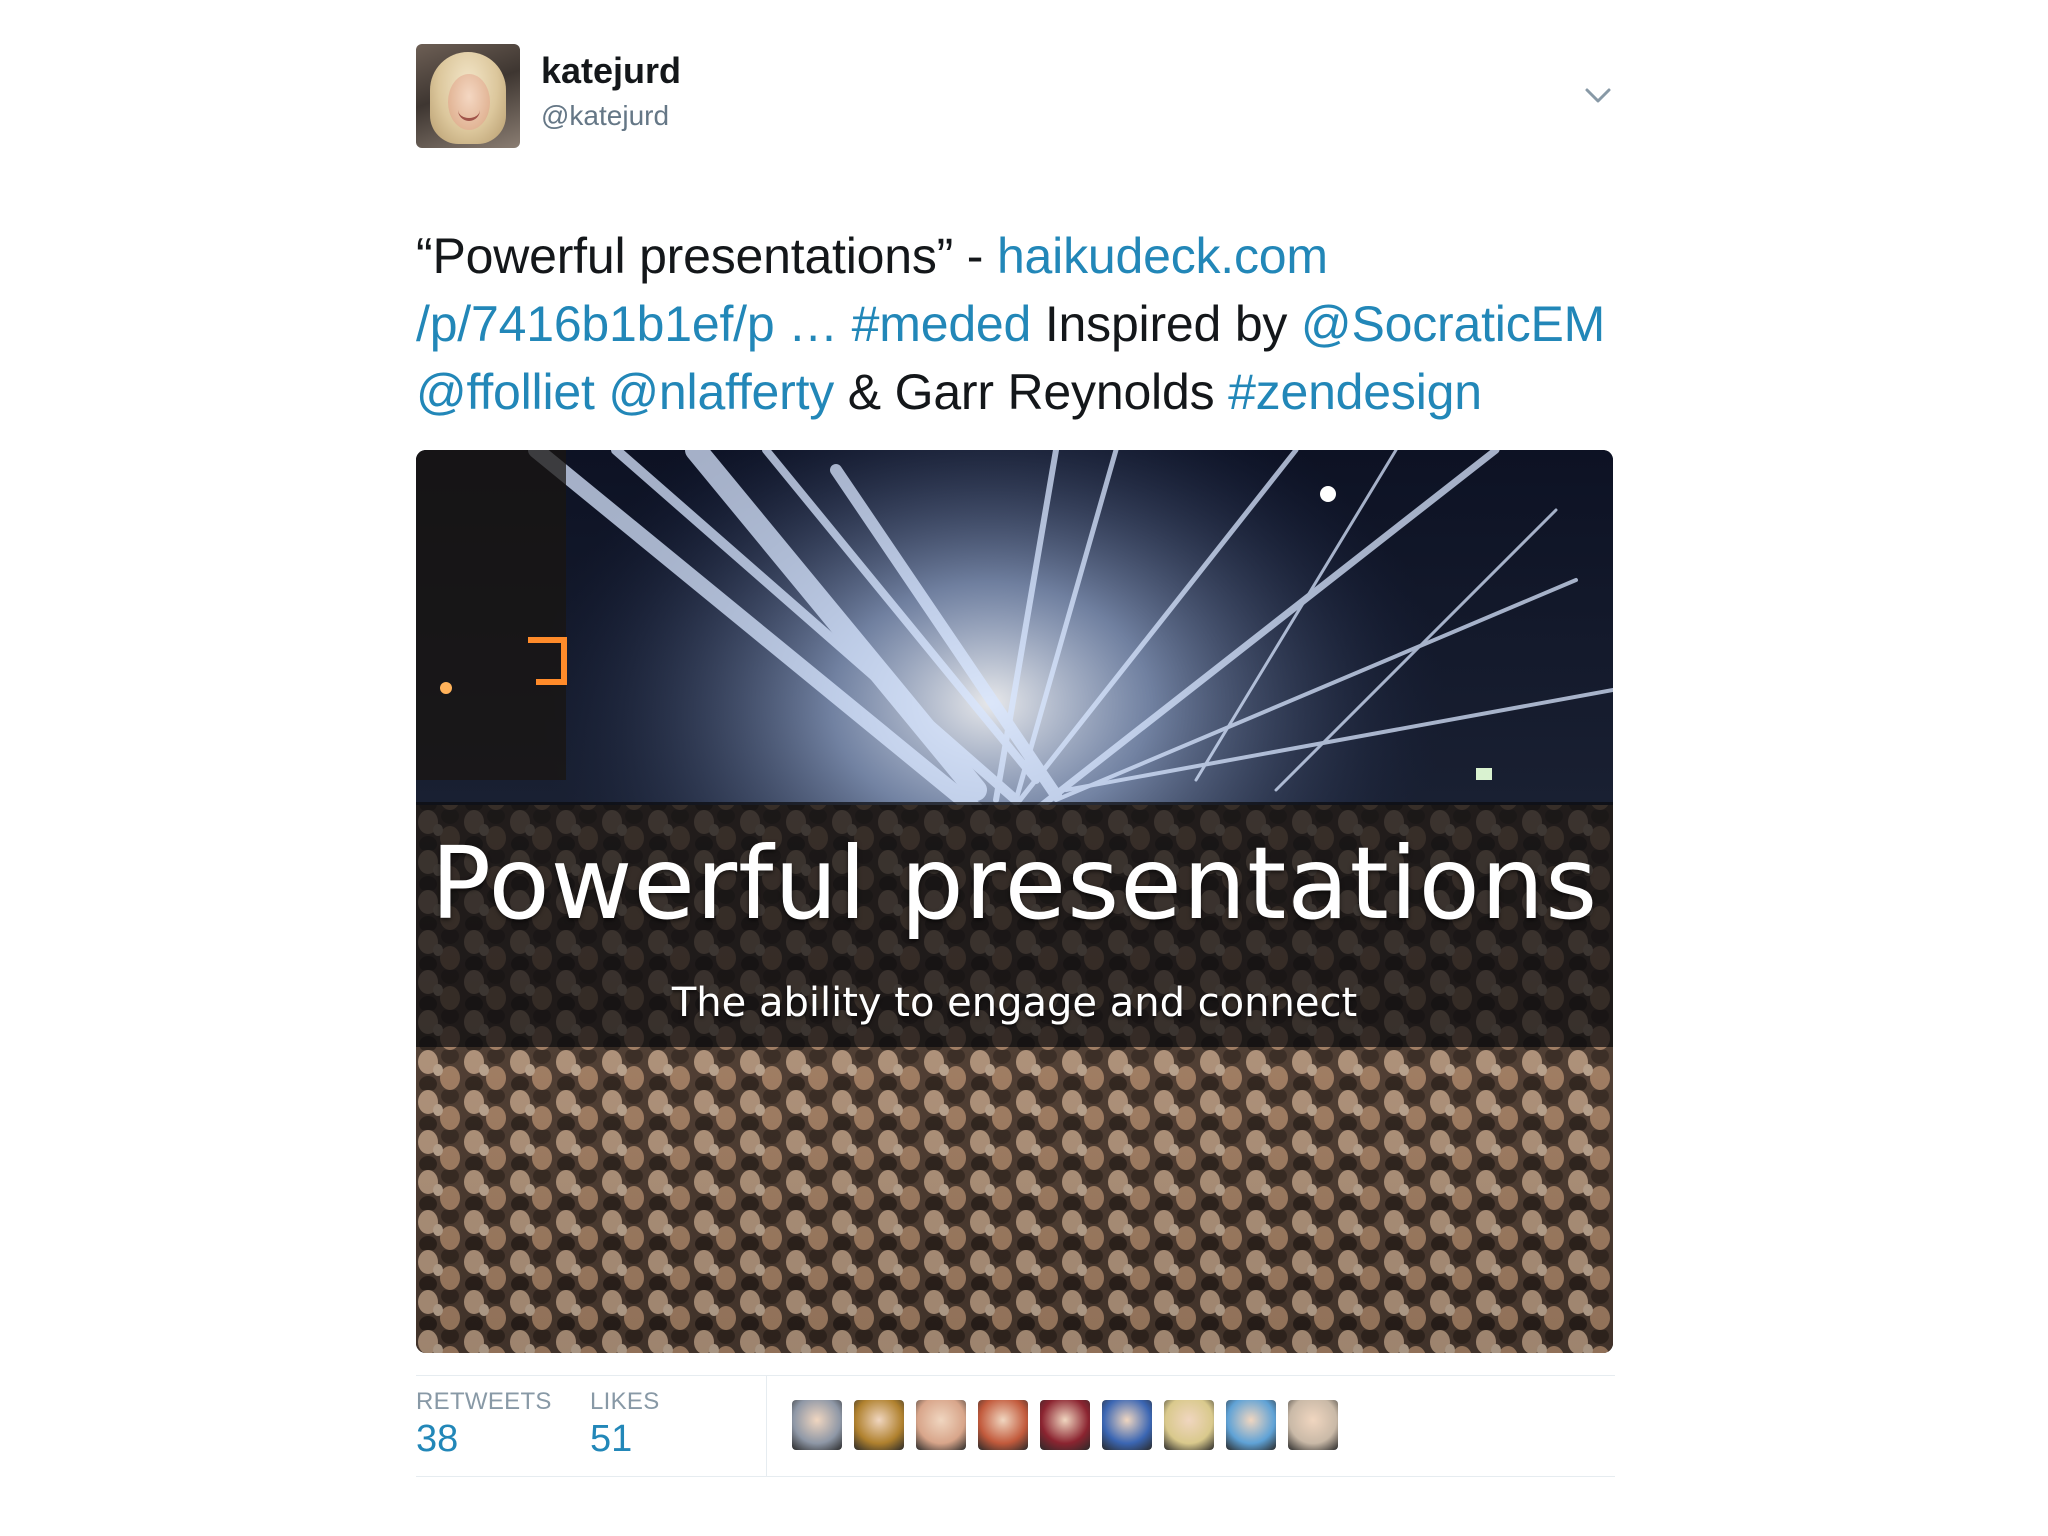 This screenshot has width=2048, height=1536. What do you see at coordinates (1031, 392) in the screenshot?
I see `tweet-text-segment: & Garr Reynolds` at bounding box center [1031, 392].